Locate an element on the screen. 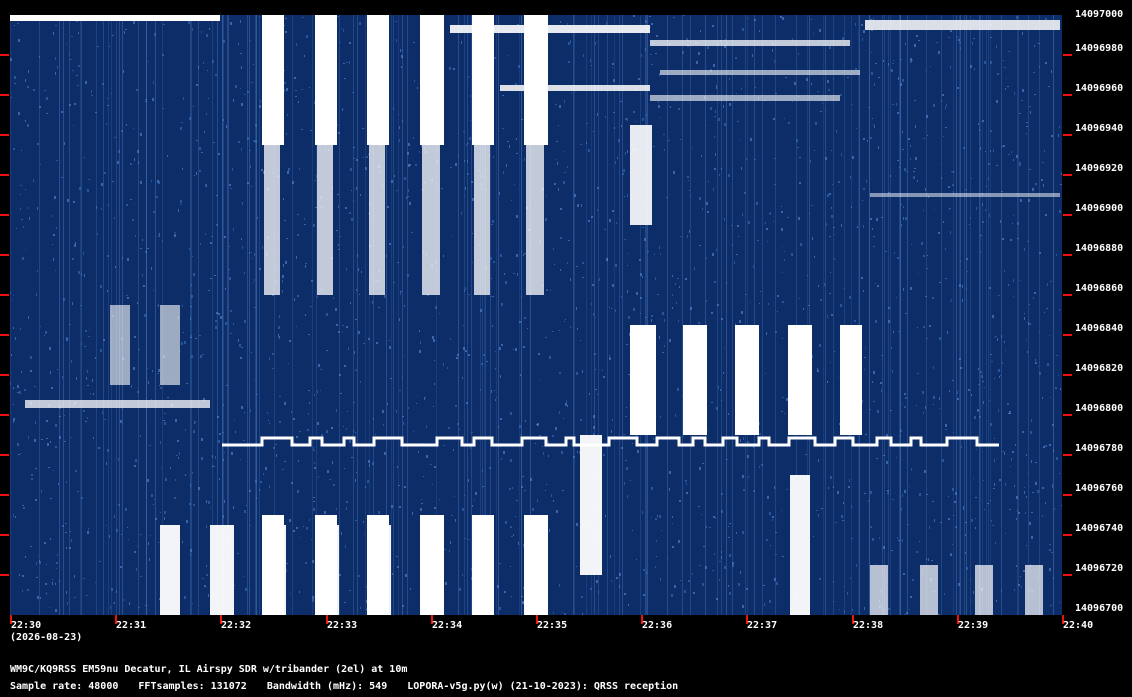  freq-label: 14096800 is located at coordinates (1099, 408).